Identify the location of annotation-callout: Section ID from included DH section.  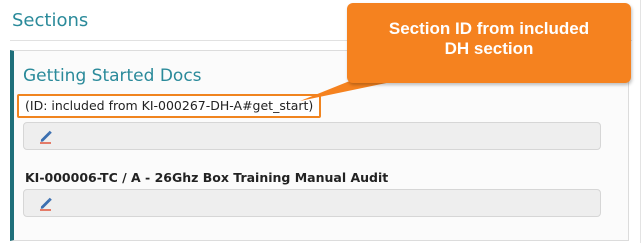
(489, 43).